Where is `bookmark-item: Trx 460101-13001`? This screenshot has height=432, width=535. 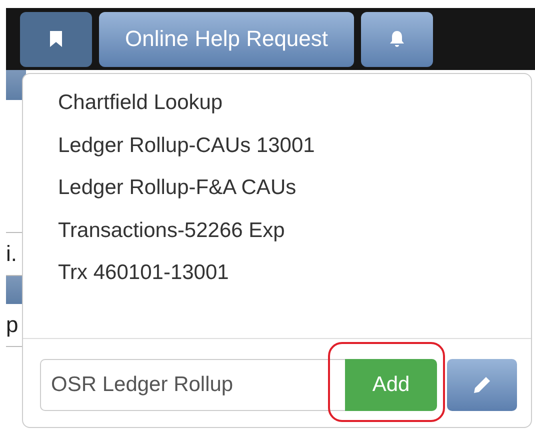
bookmark-item: Trx 460101-13001 is located at coordinates (143, 273).